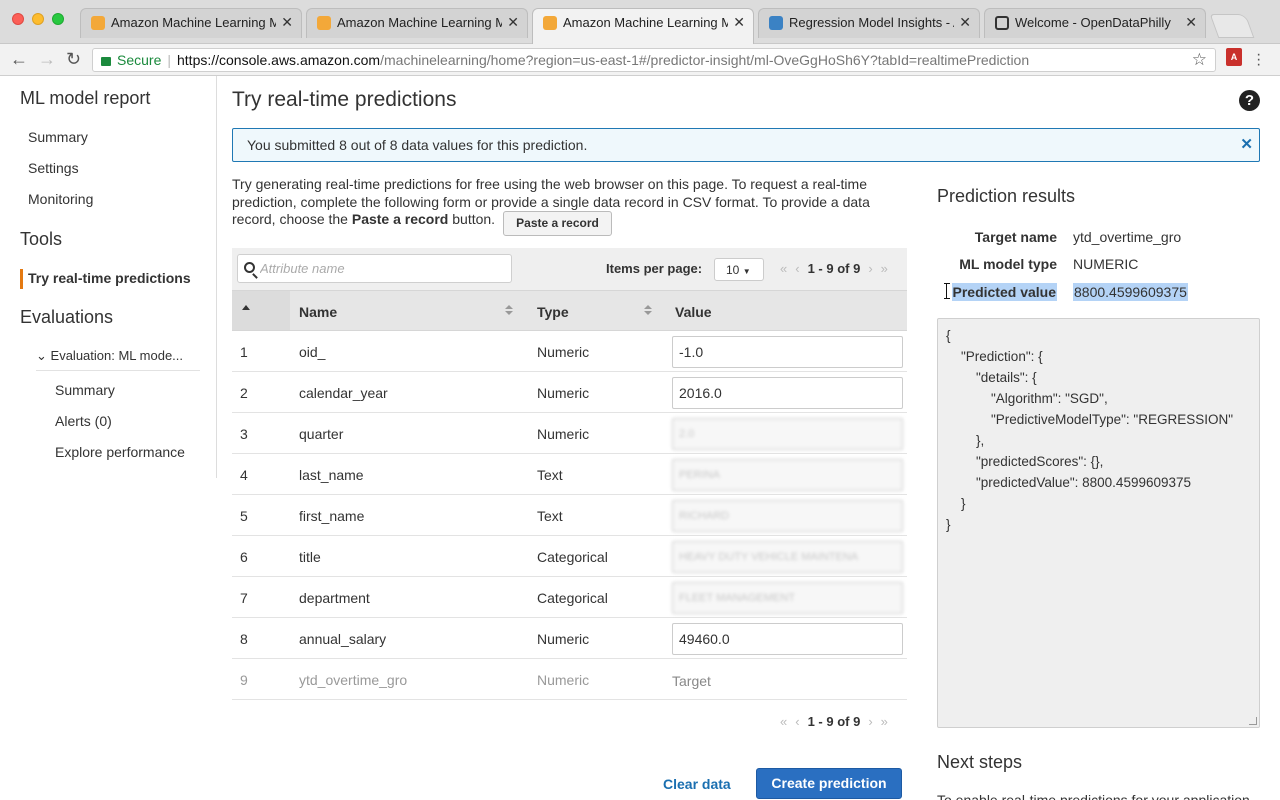  Describe the element at coordinates (569, 597) in the screenshot. I see `table-row: 7 department Categorical` at that location.